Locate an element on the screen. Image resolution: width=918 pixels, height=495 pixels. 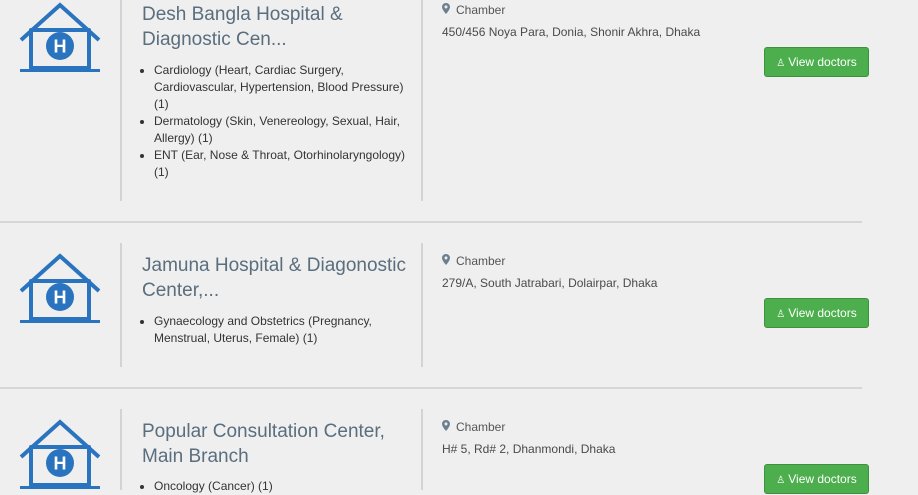
speciality-item: Oncology (Cancer) (1) is located at coordinates (285, 486).